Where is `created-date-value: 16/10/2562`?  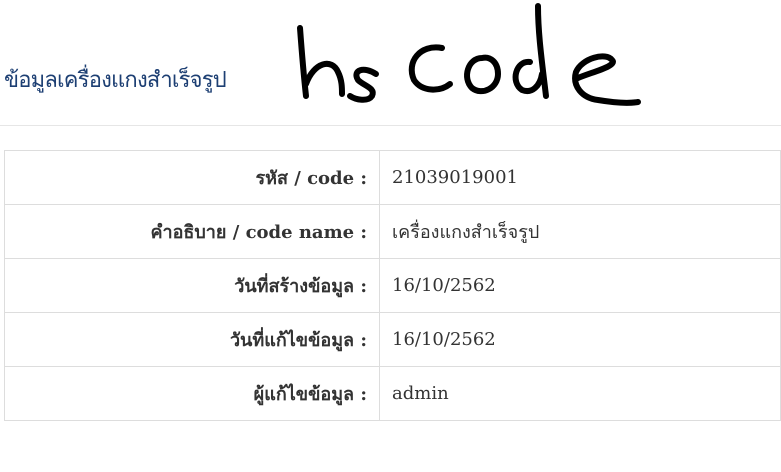 created-date-value: 16/10/2562 is located at coordinates (580, 285).